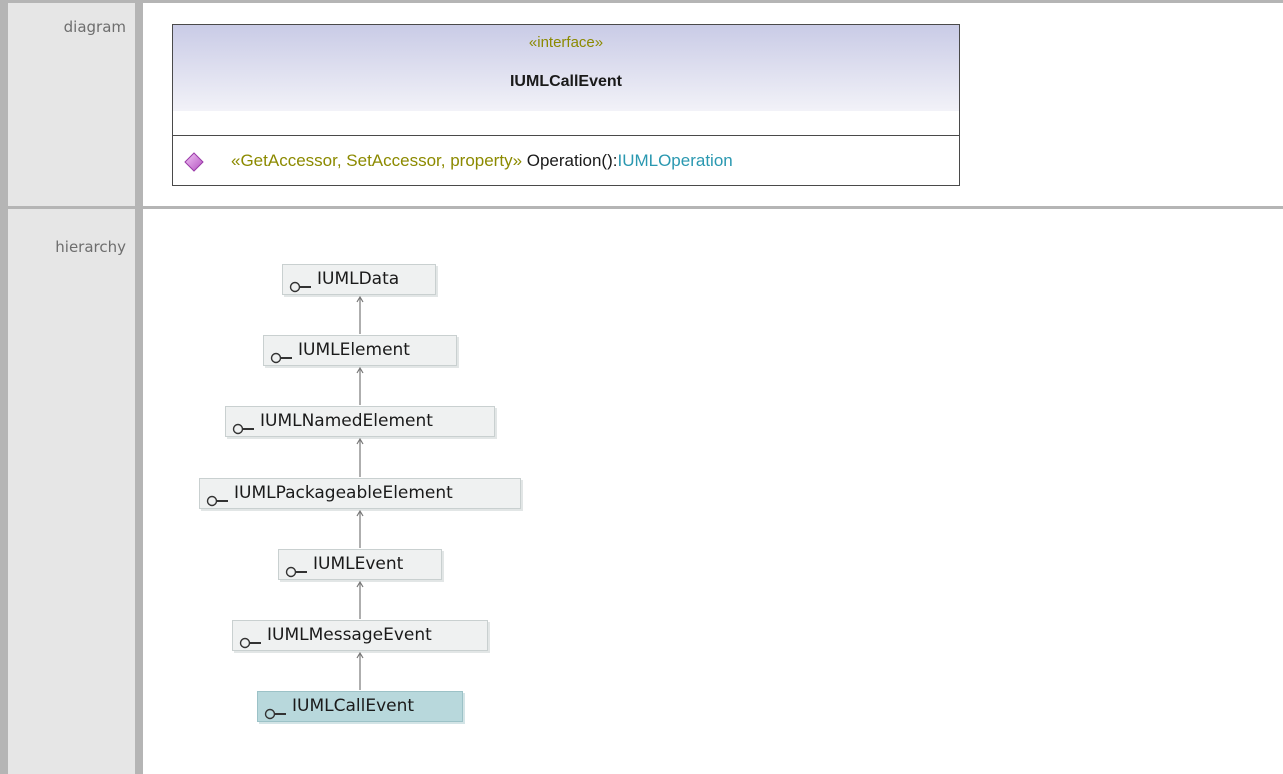  I want to click on attribute-compartment, so click(566, 123).